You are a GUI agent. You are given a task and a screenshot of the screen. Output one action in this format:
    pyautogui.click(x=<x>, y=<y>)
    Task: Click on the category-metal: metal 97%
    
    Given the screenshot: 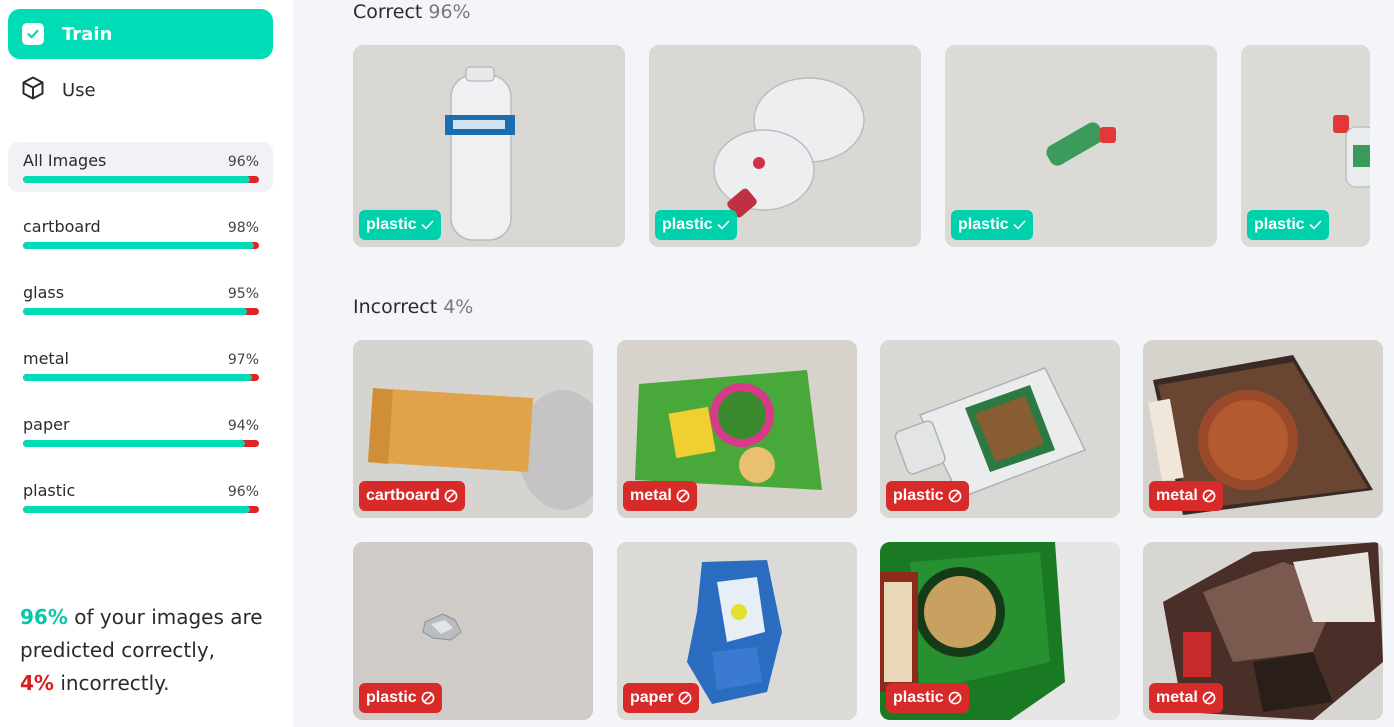 What is the action you would take?
    pyautogui.click(x=140, y=365)
    